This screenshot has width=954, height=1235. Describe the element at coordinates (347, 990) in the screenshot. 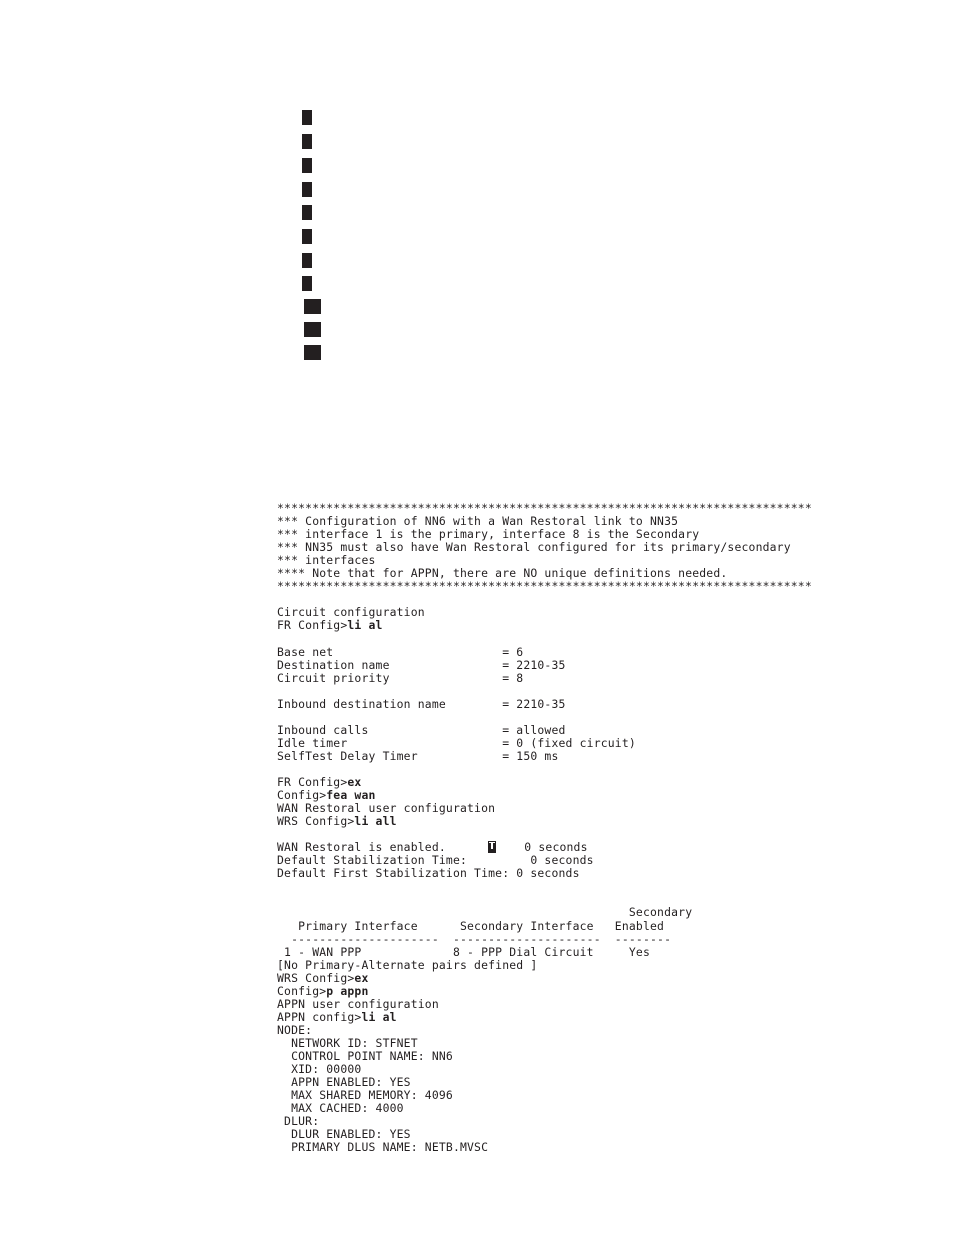

I see `terminal-typed-command: p appn` at that location.